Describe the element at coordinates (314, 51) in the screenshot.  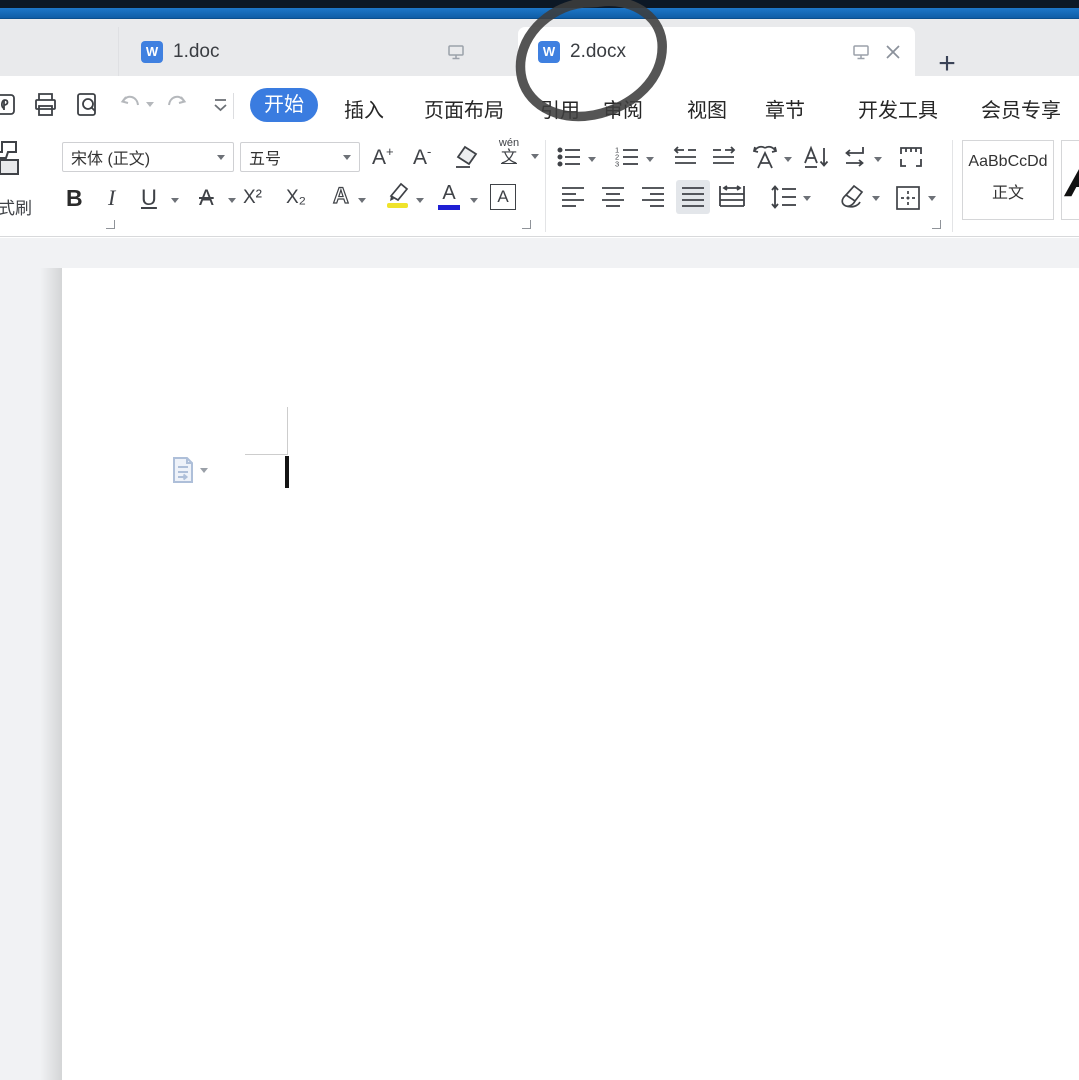
I see `tab-1doc: W 1.doc` at that location.